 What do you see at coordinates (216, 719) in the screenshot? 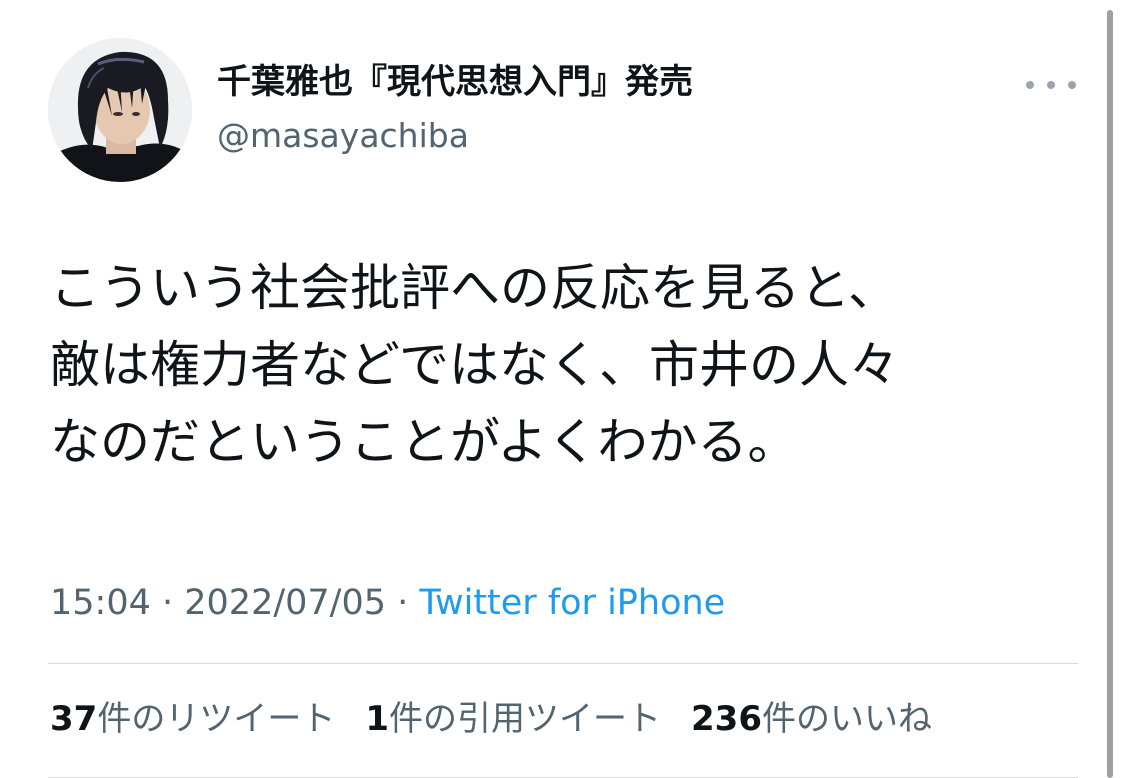
I see `retweets-label: 件のリツイート` at bounding box center [216, 719].